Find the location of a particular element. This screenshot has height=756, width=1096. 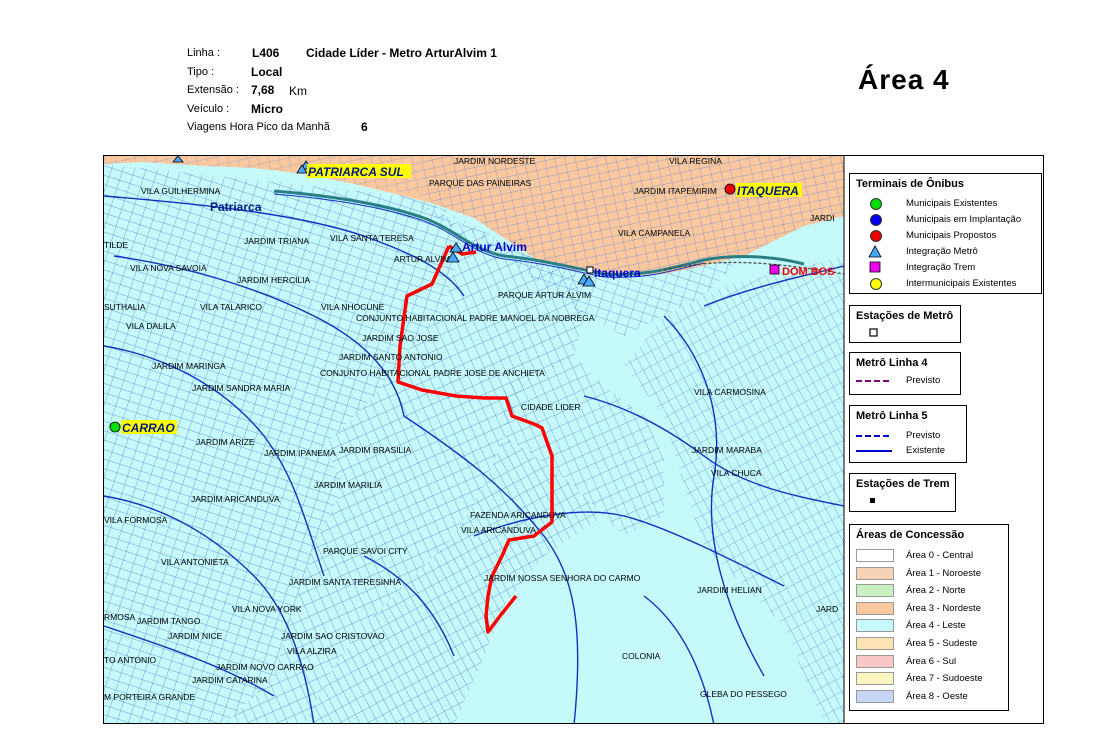

legend-item: Integração Trem is located at coordinates (915, 267).